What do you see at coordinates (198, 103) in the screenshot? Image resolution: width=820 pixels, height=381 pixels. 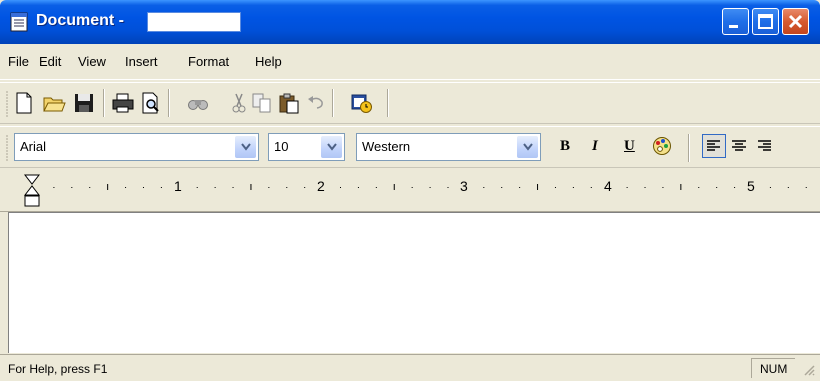 I see `find-icon` at bounding box center [198, 103].